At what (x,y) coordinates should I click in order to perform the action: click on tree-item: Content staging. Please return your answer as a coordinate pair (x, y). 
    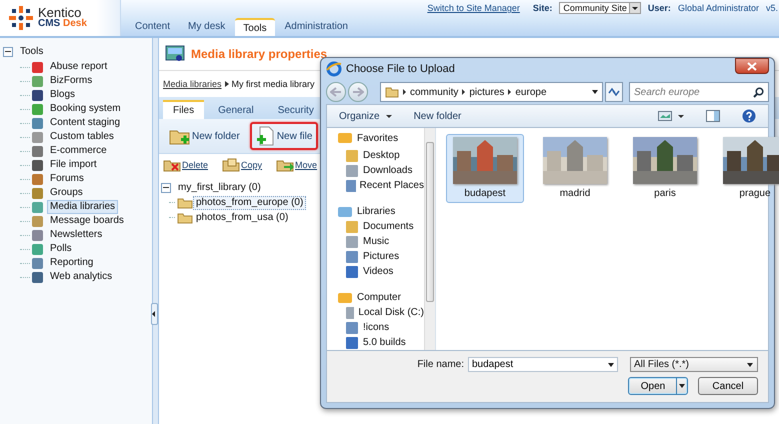
    Looking at the image, I should click on (85, 123).